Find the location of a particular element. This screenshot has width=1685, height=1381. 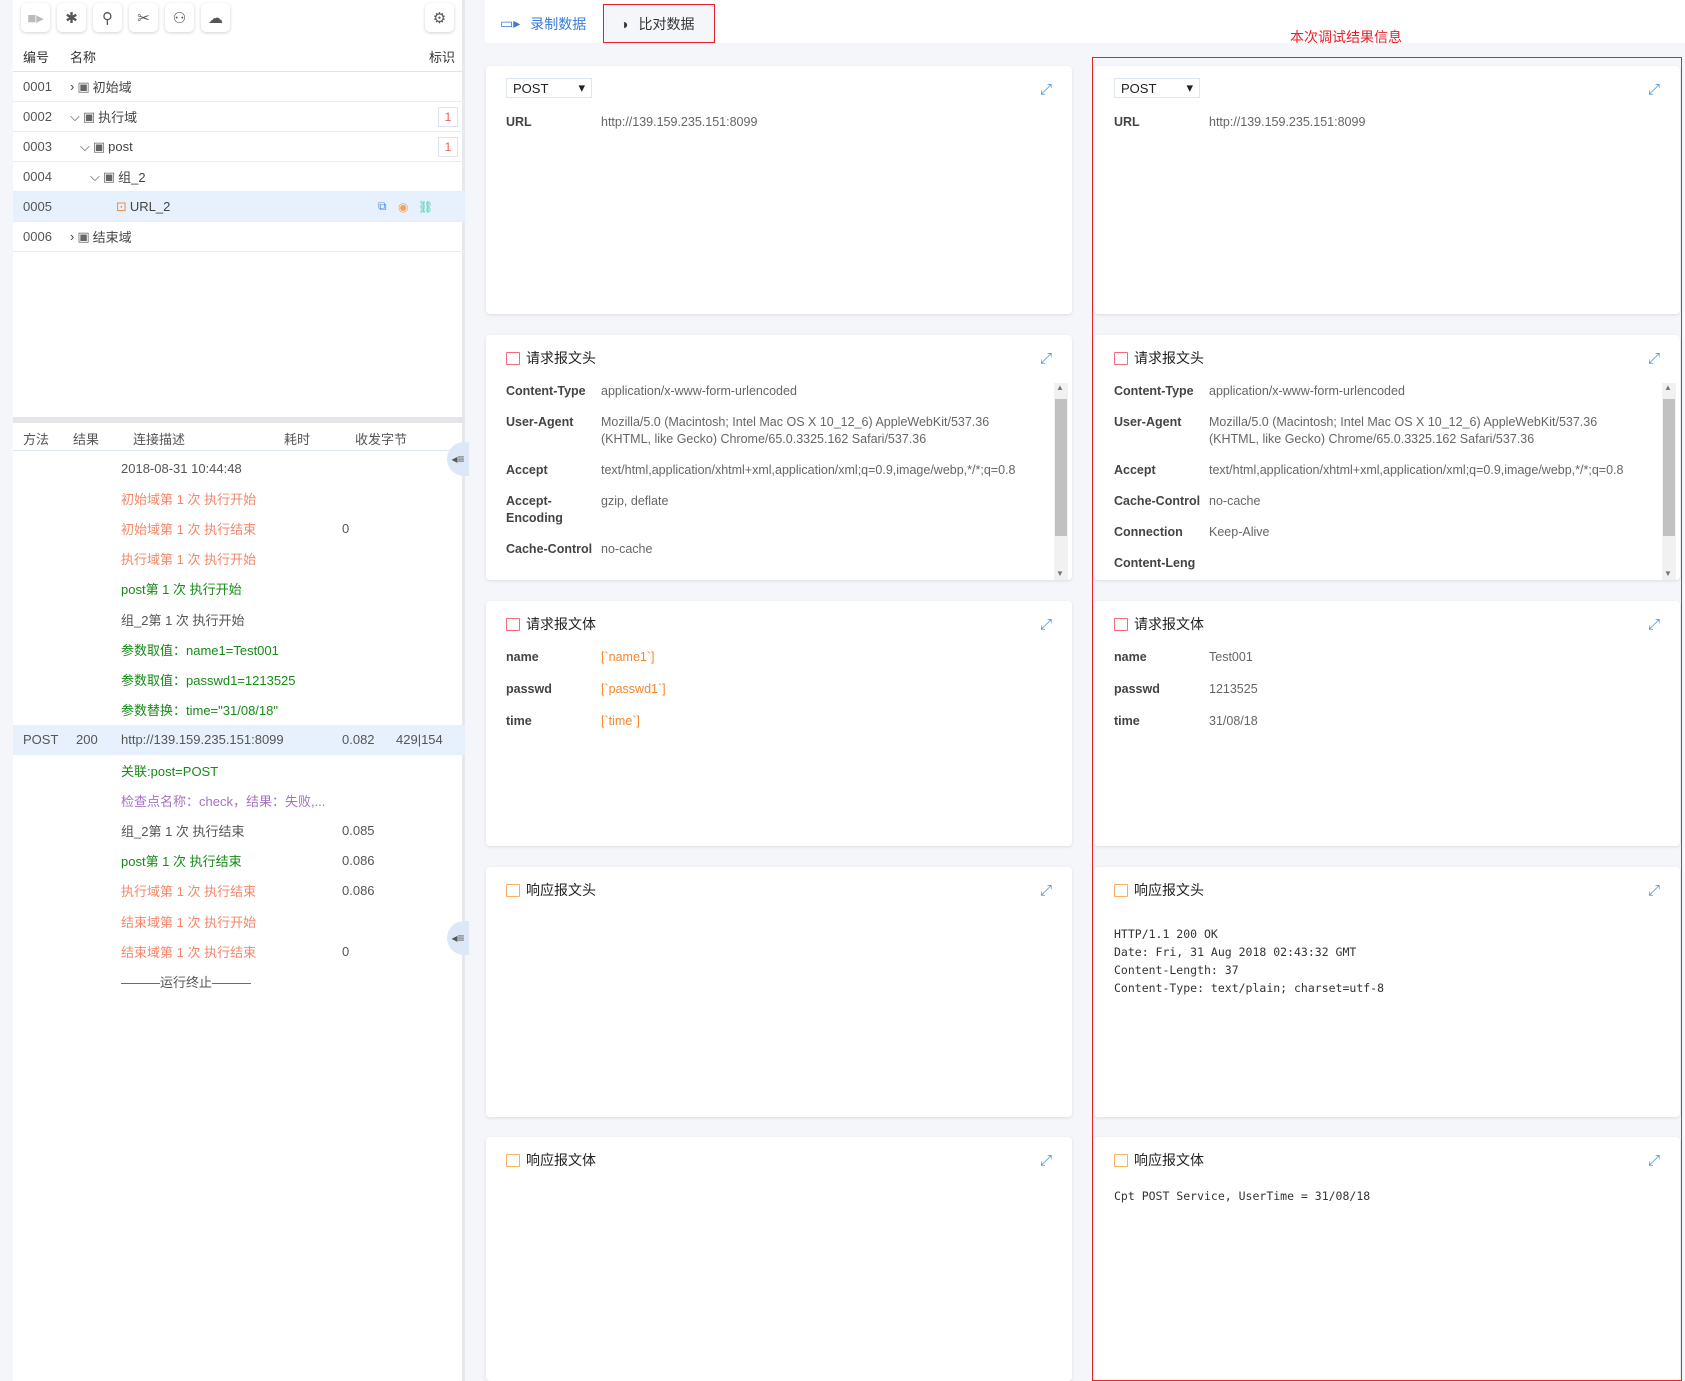

log-row: 组_2第 1 次 执行结束 0.085 is located at coordinates (239, 830).